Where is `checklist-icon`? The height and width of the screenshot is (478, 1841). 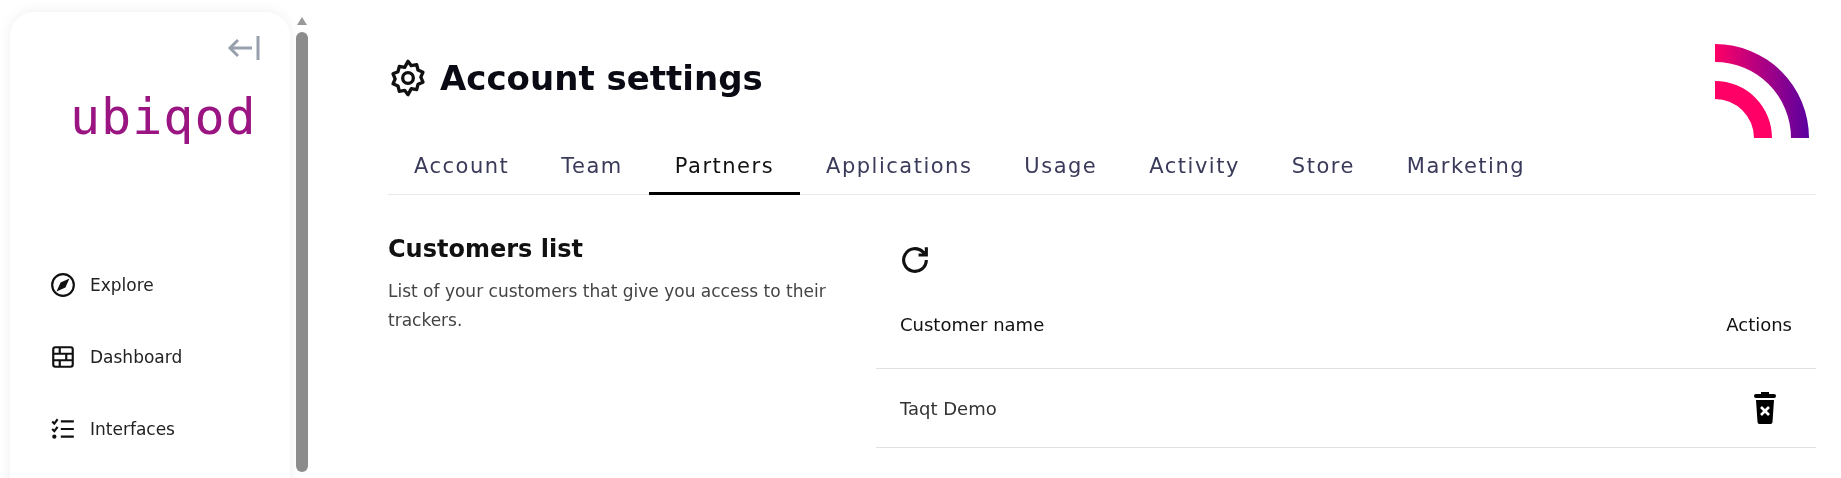 checklist-icon is located at coordinates (63, 429).